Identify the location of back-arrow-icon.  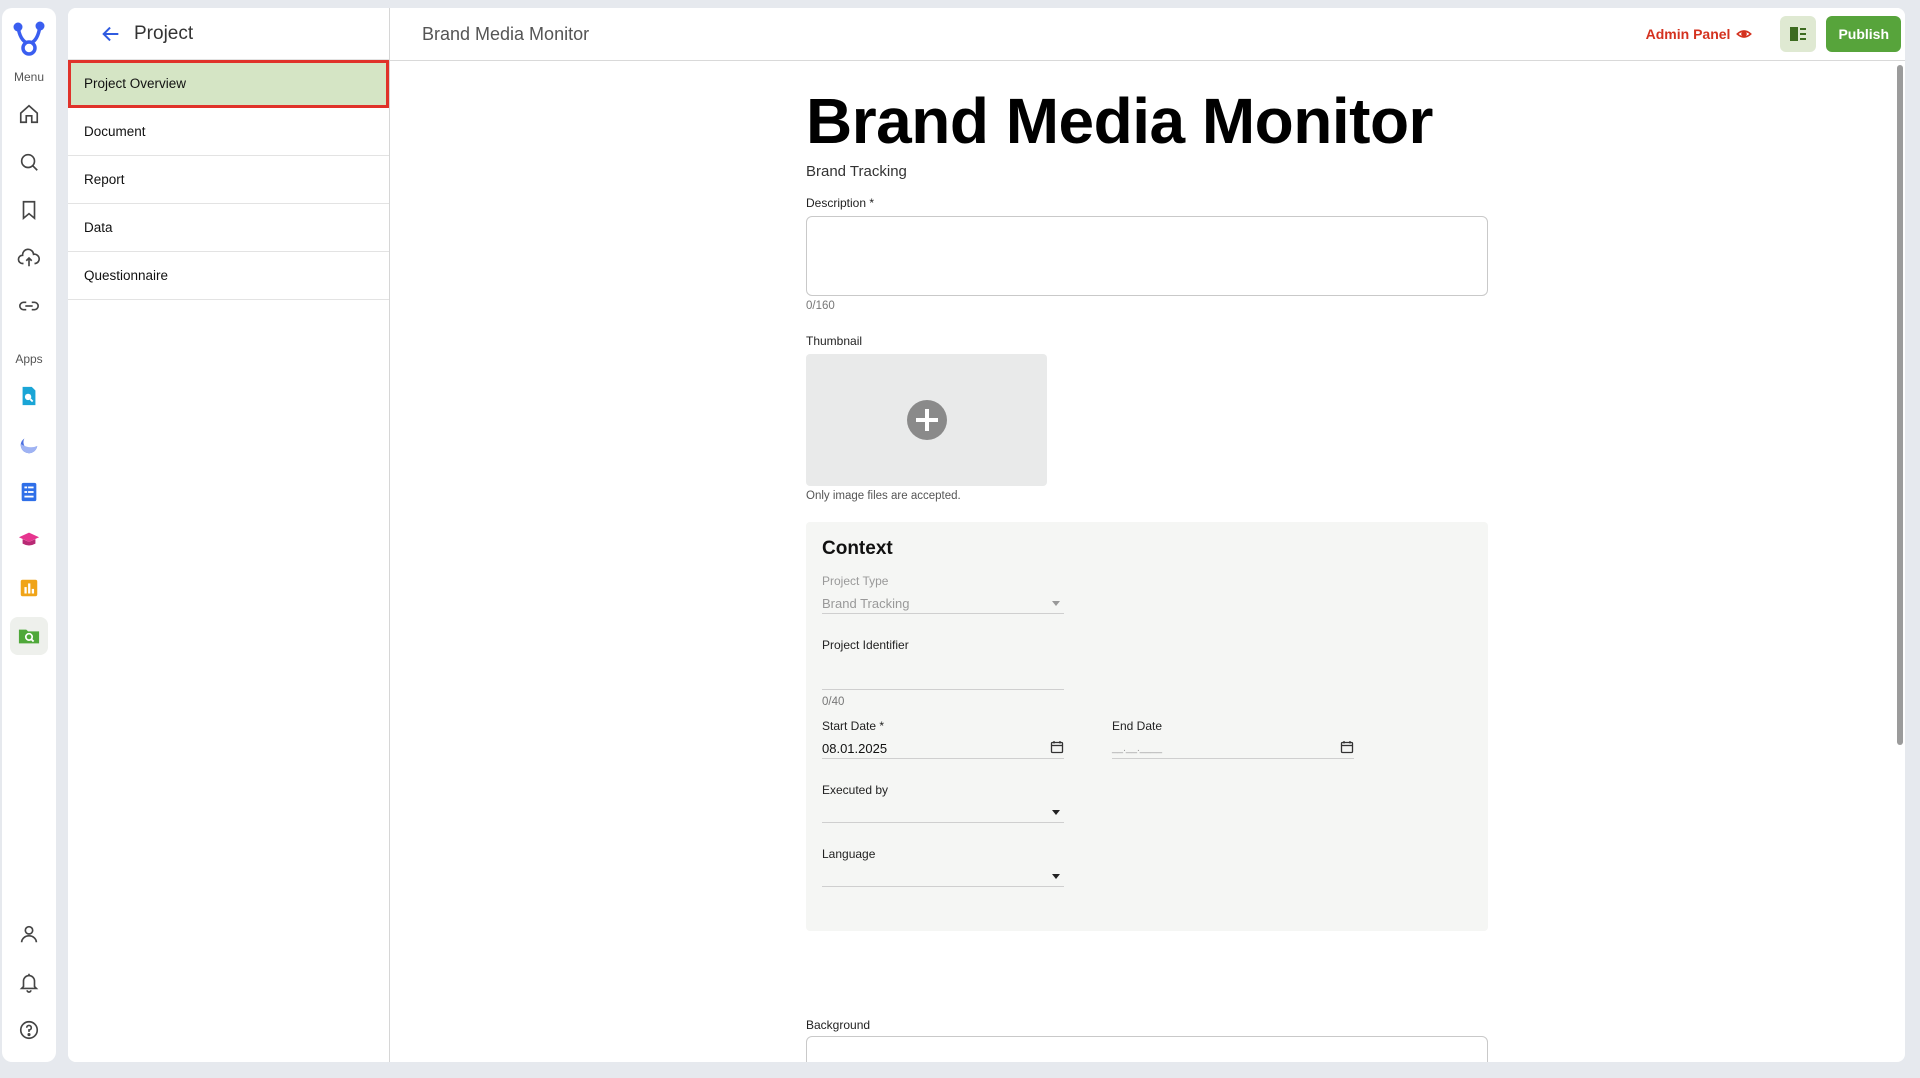
(111, 34).